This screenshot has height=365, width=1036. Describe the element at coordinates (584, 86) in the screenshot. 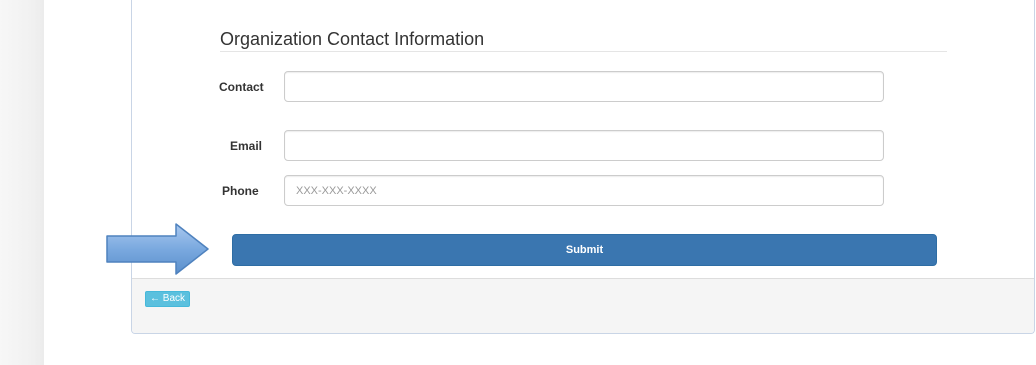

I see `contact-input` at that location.